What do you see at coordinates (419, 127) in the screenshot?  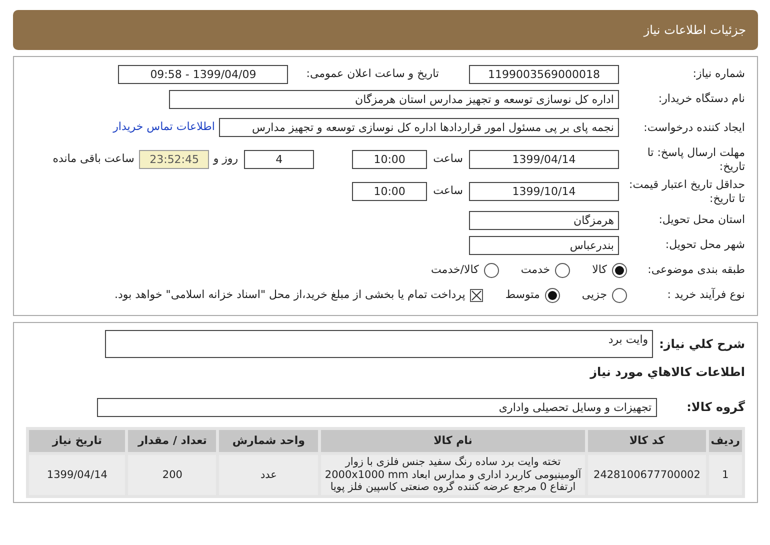 I see `requester-field: نجمه پای بر پی مسئول امور قراردادها اداره کل نوسازی توسعه و تجهیز مدارس` at bounding box center [419, 127].